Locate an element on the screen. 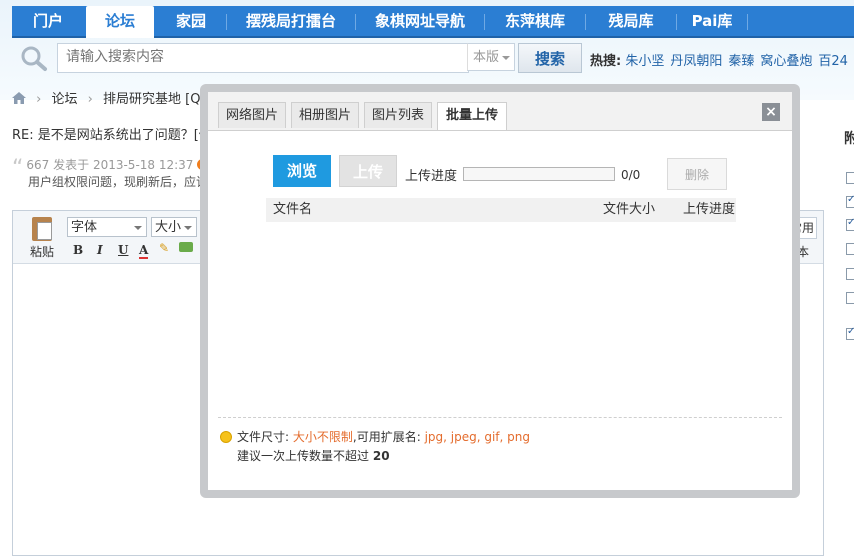 This screenshot has height=556, width=854. file-table-header: 文件名 文件大小 上传进度 is located at coordinates (501, 210).